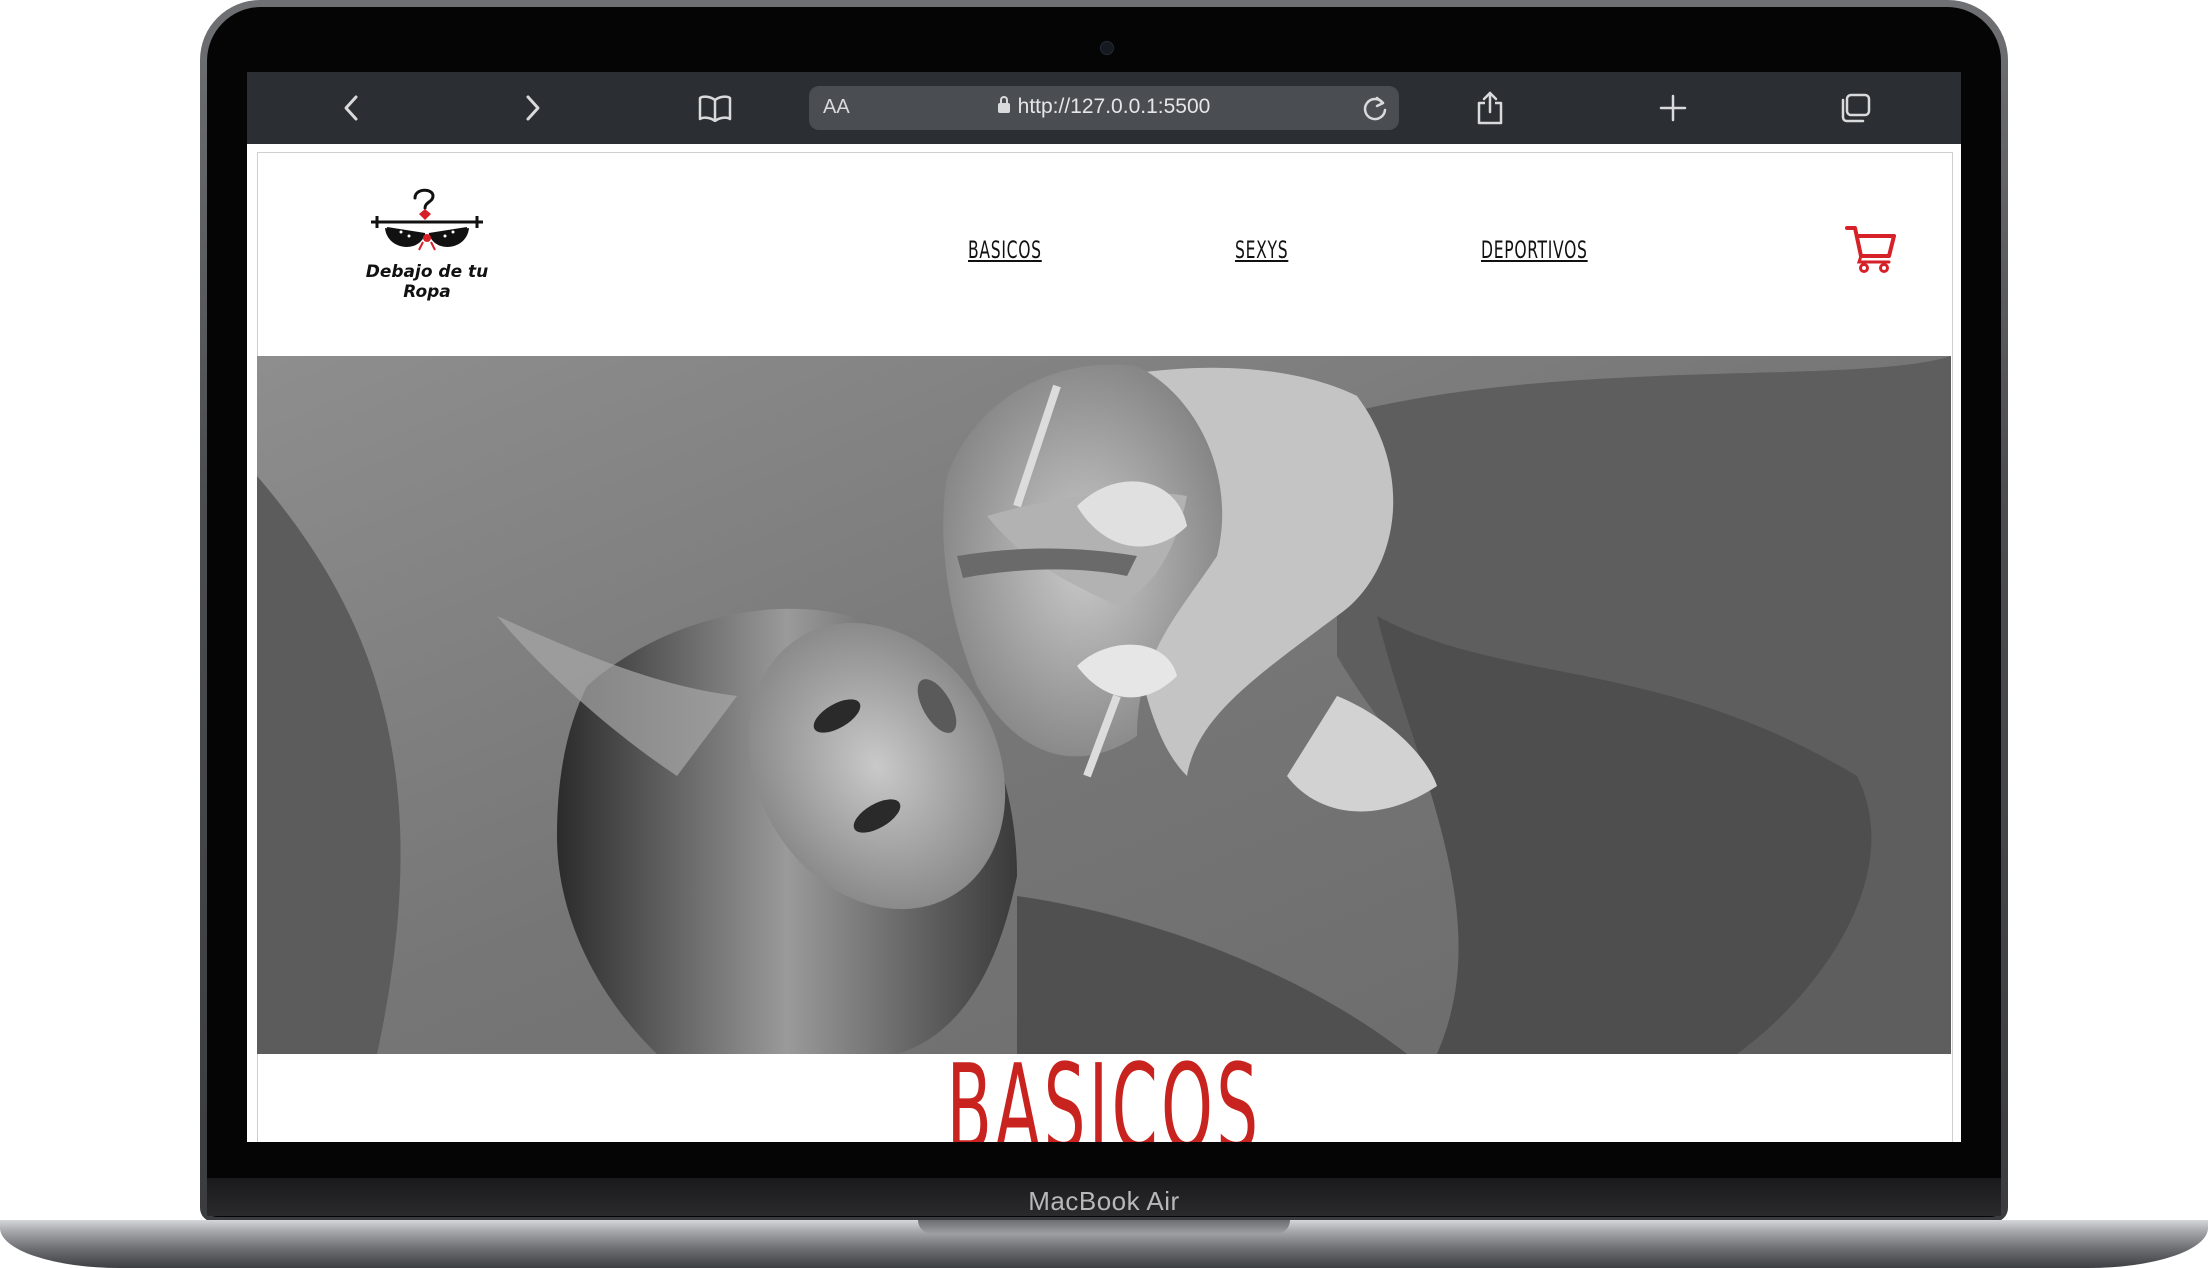 This screenshot has height=1268, width=2208. What do you see at coordinates (427, 282) in the screenshot?
I see `logo-text: Debajo de tu Ropa` at bounding box center [427, 282].